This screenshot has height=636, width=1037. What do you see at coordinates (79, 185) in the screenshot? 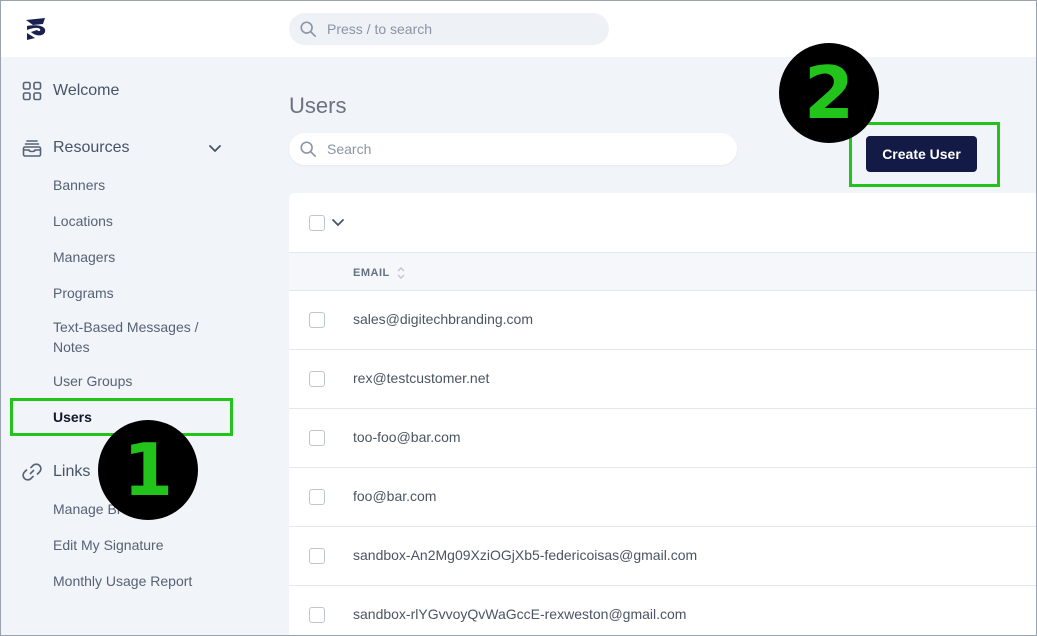
I see `sidebar-item-banners: Banners` at bounding box center [79, 185].